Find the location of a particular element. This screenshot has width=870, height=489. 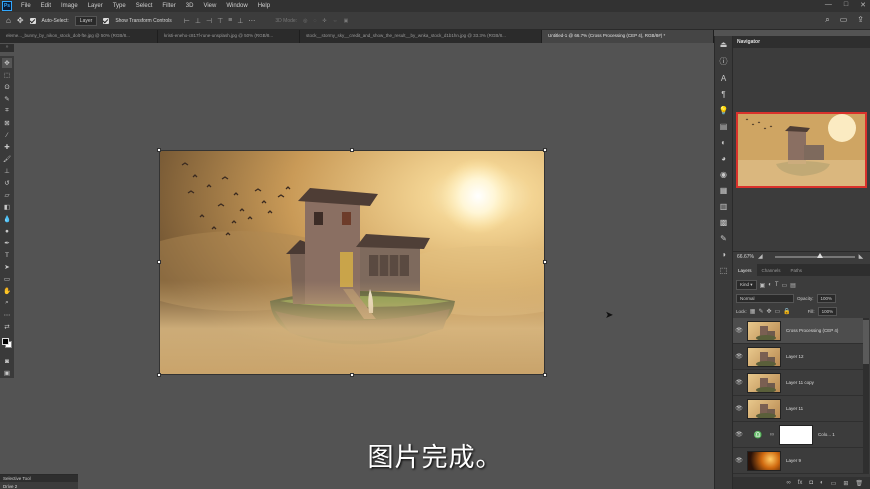

info-panel-icon: ⓘ is located at coordinates (724, 61).